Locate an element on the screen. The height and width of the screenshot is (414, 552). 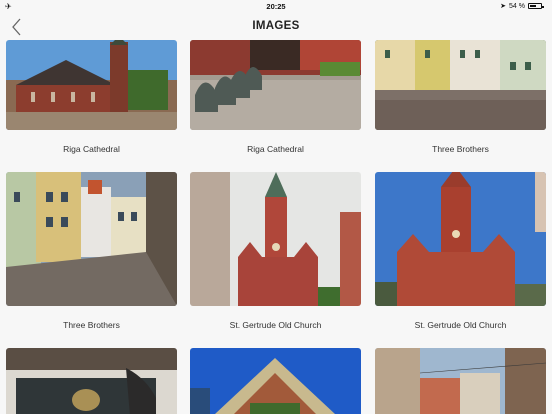
battery-percent: 54 % is located at coordinates (517, 6).